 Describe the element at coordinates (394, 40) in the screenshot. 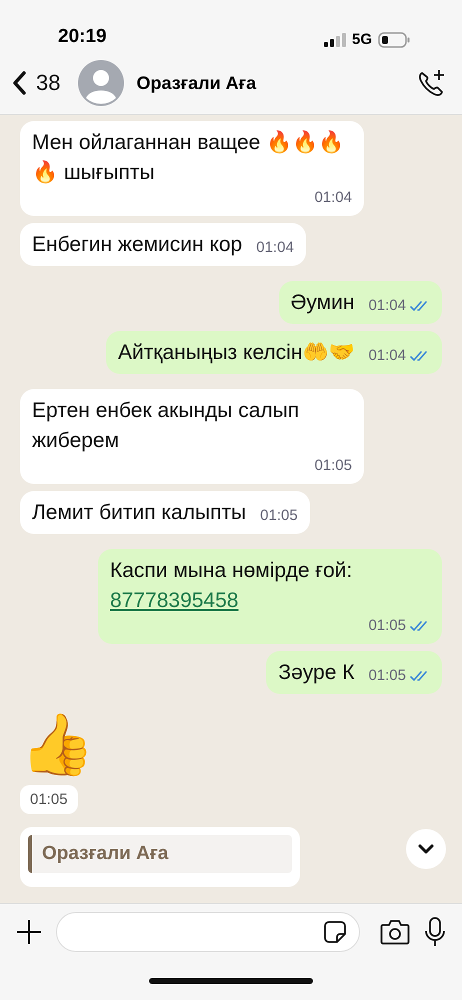

I see `battery-icon` at that location.